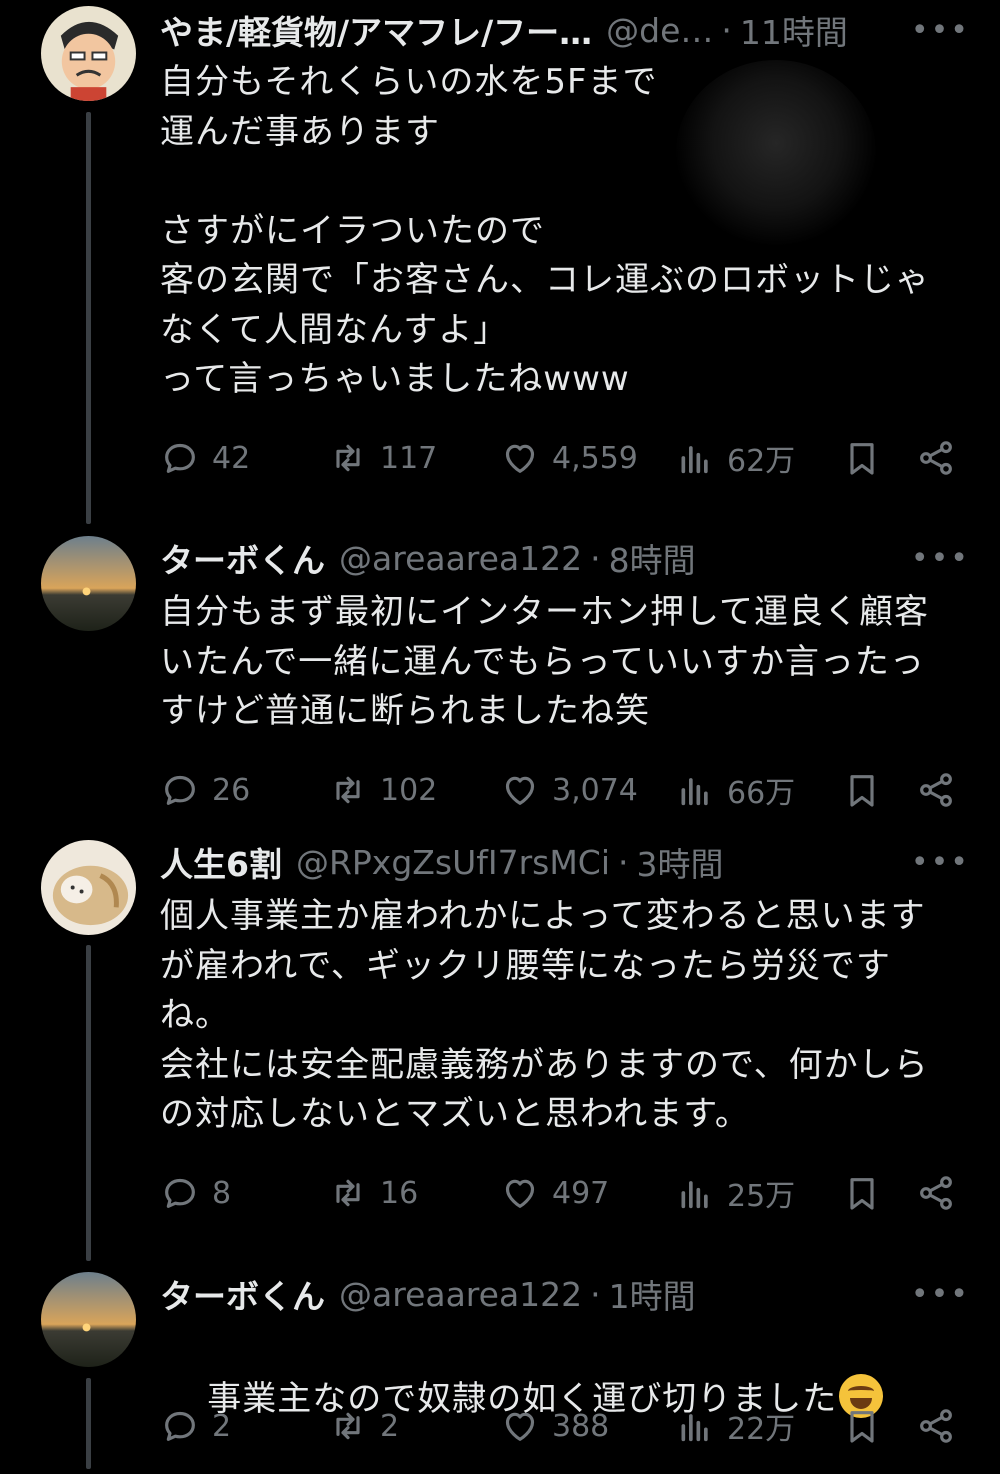  Describe the element at coordinates (390, 1426) in the screenshot. I see `retweet-count: 2` at that location.